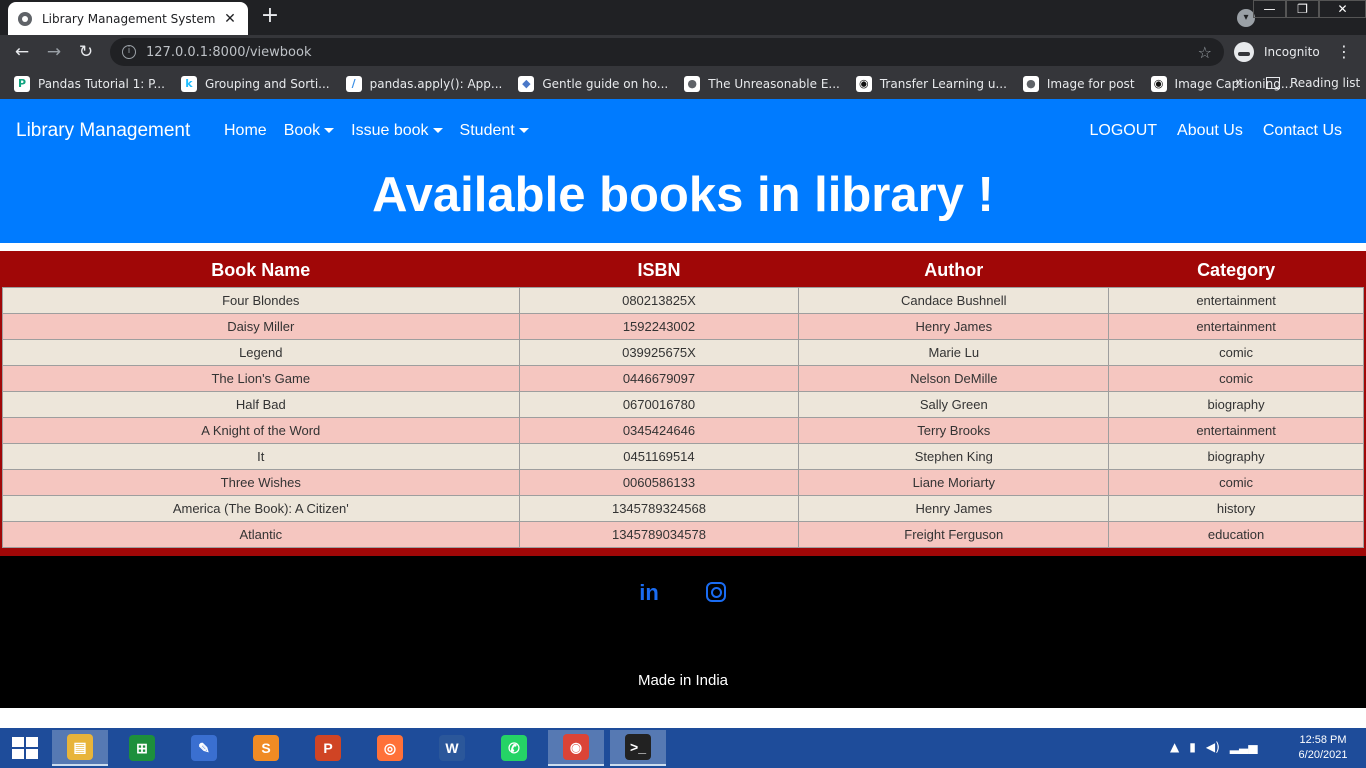  I want to click on terminal-icon: >_, so click(638, 747).